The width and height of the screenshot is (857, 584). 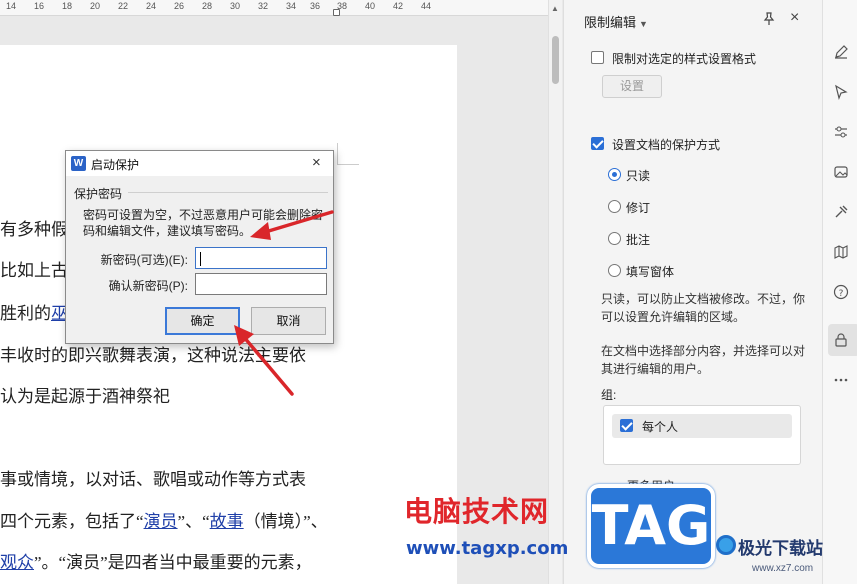 I want to click on ruler-number: 24, so click(x=151, y=6).